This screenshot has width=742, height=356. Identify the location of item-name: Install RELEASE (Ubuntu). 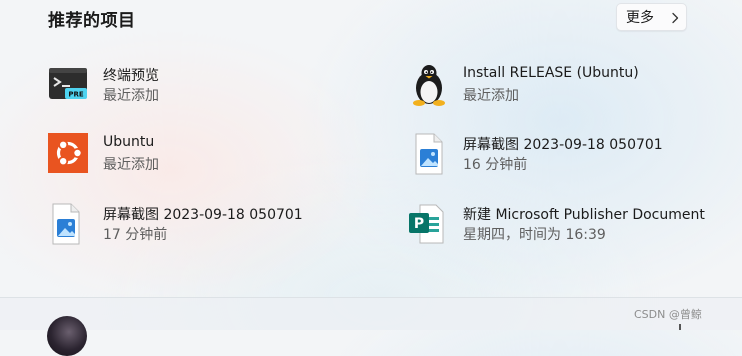
(551, 73).